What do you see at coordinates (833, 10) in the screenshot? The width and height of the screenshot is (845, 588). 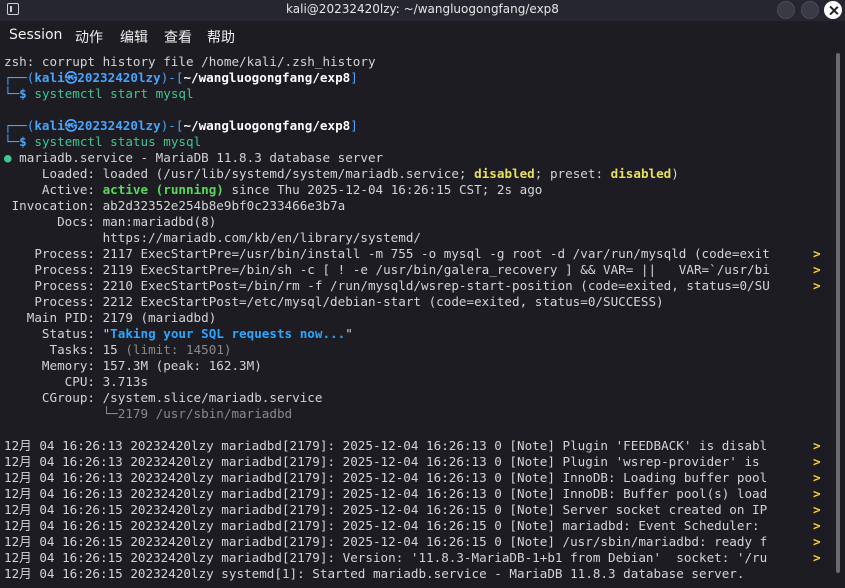 I see `close-button` at bounding box center [833, 10].